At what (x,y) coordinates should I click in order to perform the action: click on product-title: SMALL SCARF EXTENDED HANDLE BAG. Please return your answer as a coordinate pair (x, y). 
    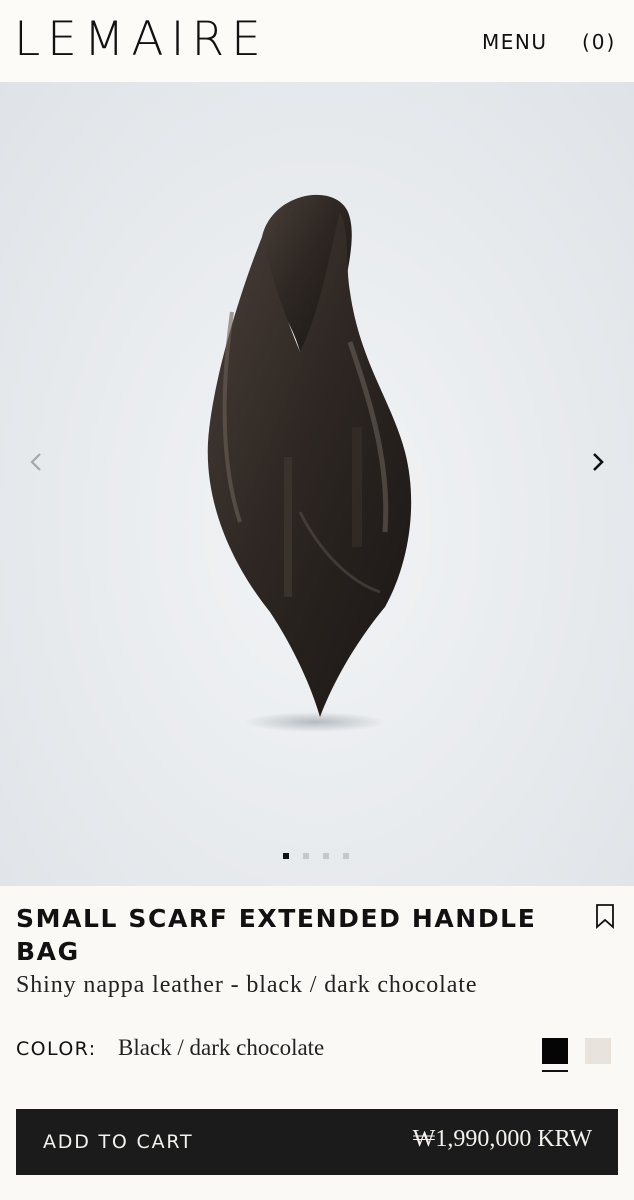
    Looking at the image, I should click on (276, 935).